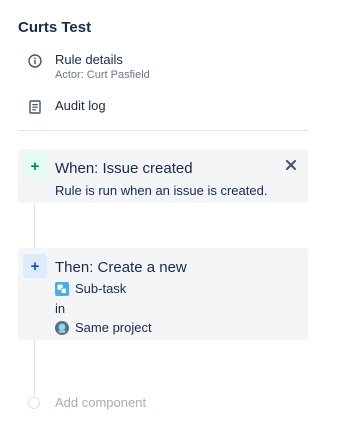 The image size is (361, 434). I want to click on close-icon, so click(291, 165).